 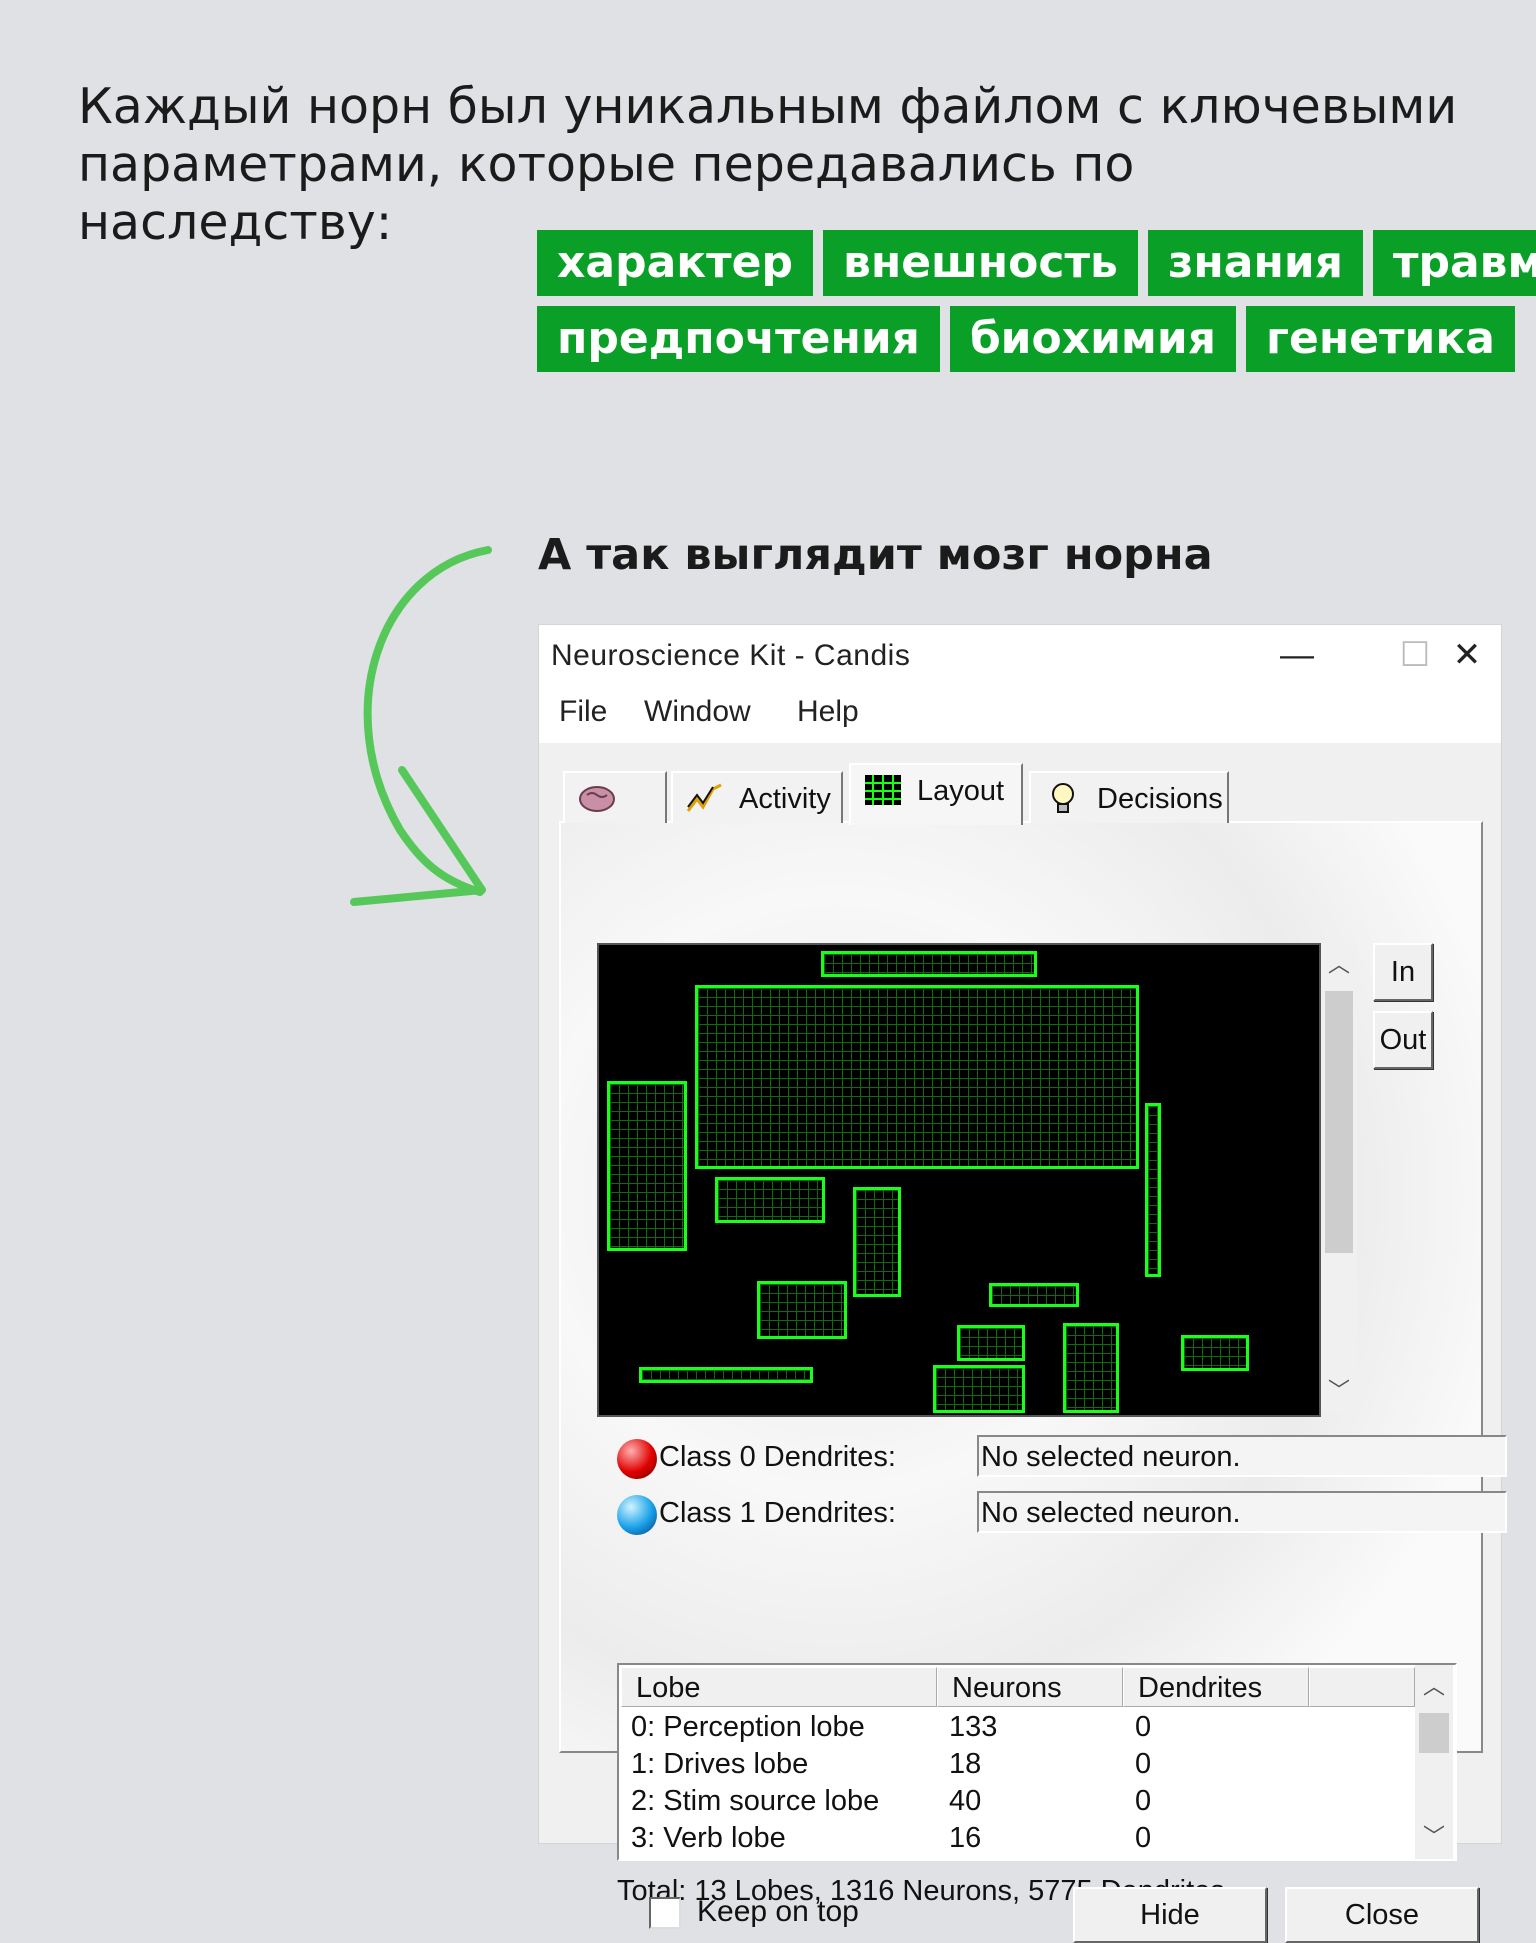 What do you see at coordinates (748, 1727) in the screenshot?
I see `lobe-name: 0: Perception lobe` at bounding box center [748, 1727].